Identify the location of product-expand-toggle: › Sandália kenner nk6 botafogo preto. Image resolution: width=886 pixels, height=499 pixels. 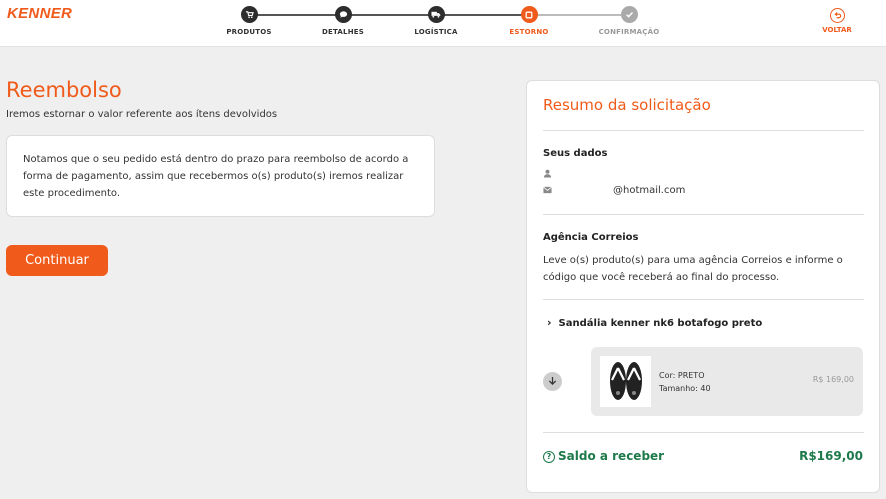
(654, 322).